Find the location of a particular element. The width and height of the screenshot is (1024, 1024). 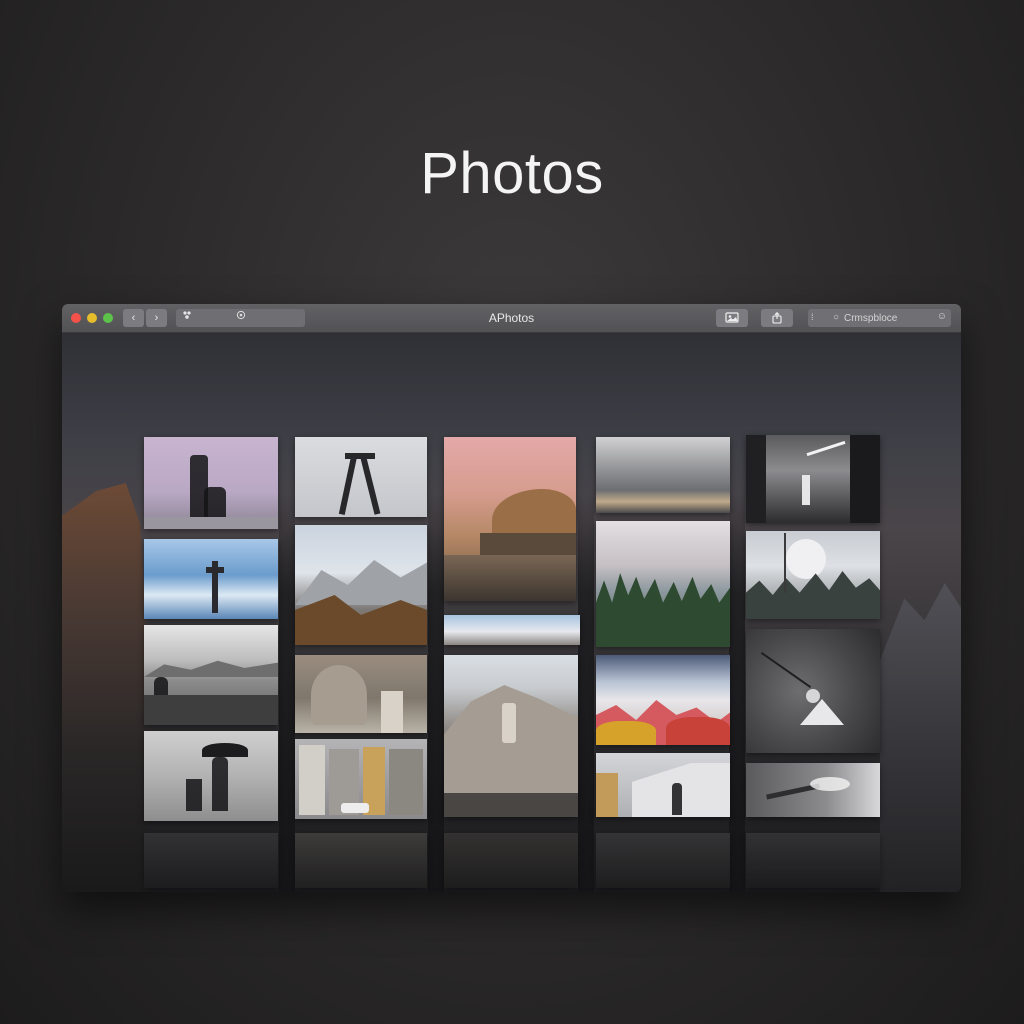

photo-view-icon is located at coordinates (732, 317).